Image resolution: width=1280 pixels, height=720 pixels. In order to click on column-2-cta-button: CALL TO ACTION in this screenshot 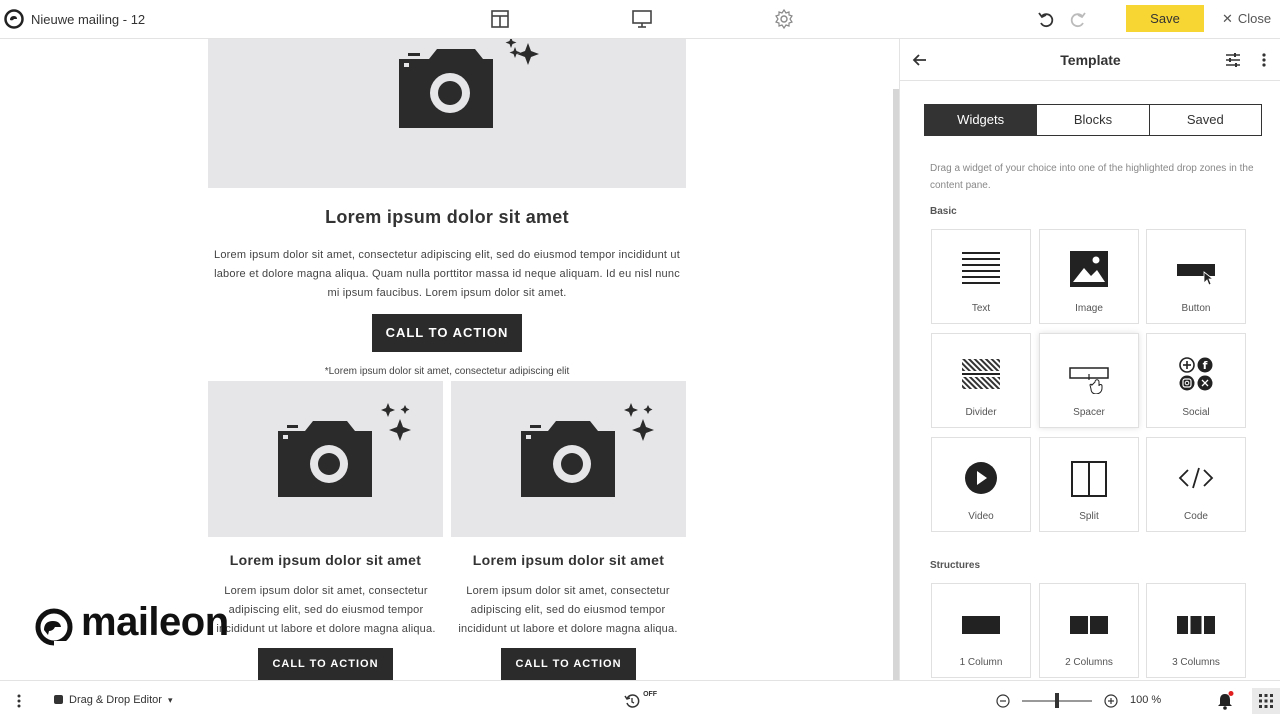, I will do `click(568, 664)`.